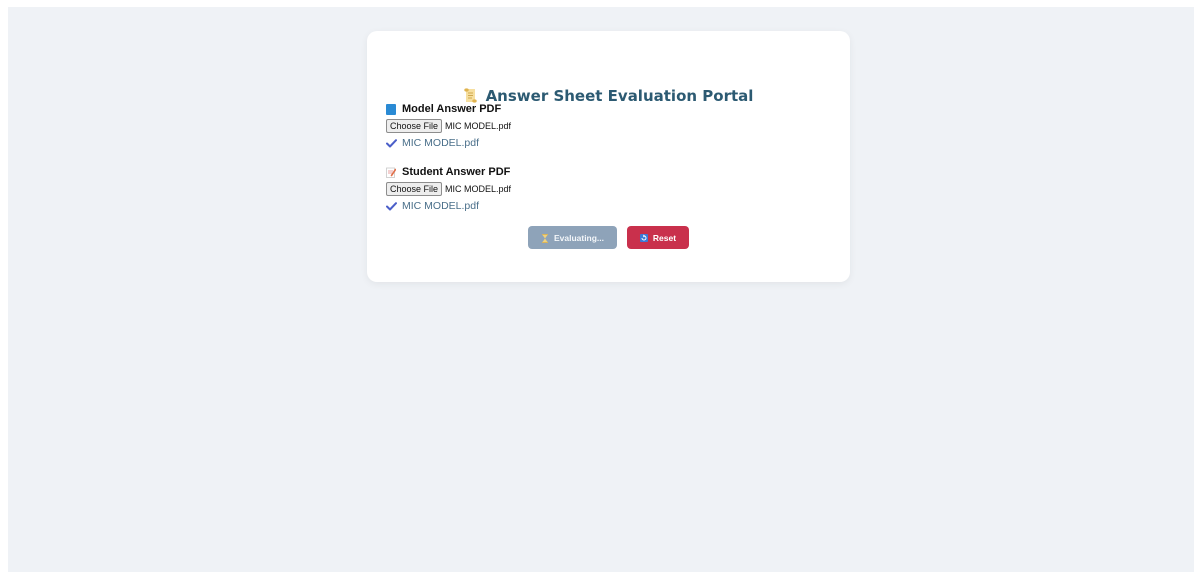 Image resolution: width=1202 pixels, height=572 pixels. I want to click on memo-icon, so click(391, 172).